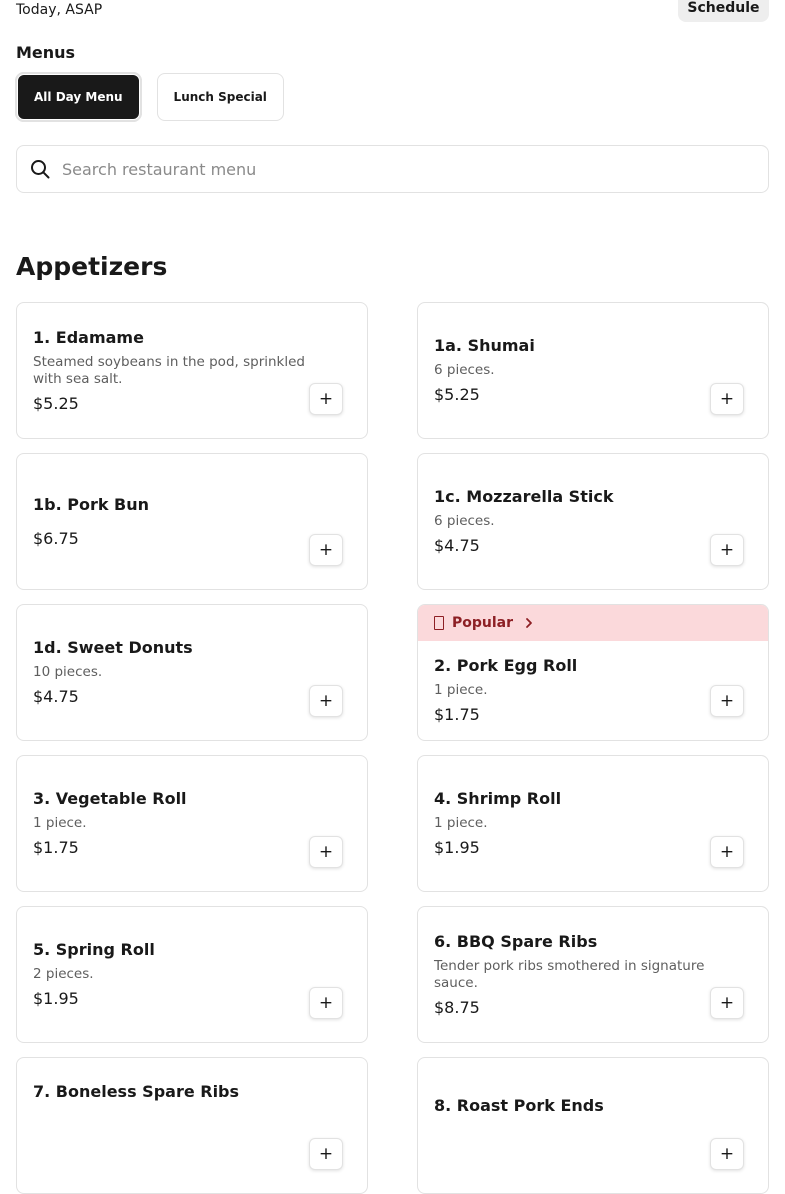  What do you see at coordinates (192, 672) in the screenshot?
I see `menu-item-card: 1d. Sweet Donuts 10 pieces. $4.75 +` at bounding box center [192, 672].